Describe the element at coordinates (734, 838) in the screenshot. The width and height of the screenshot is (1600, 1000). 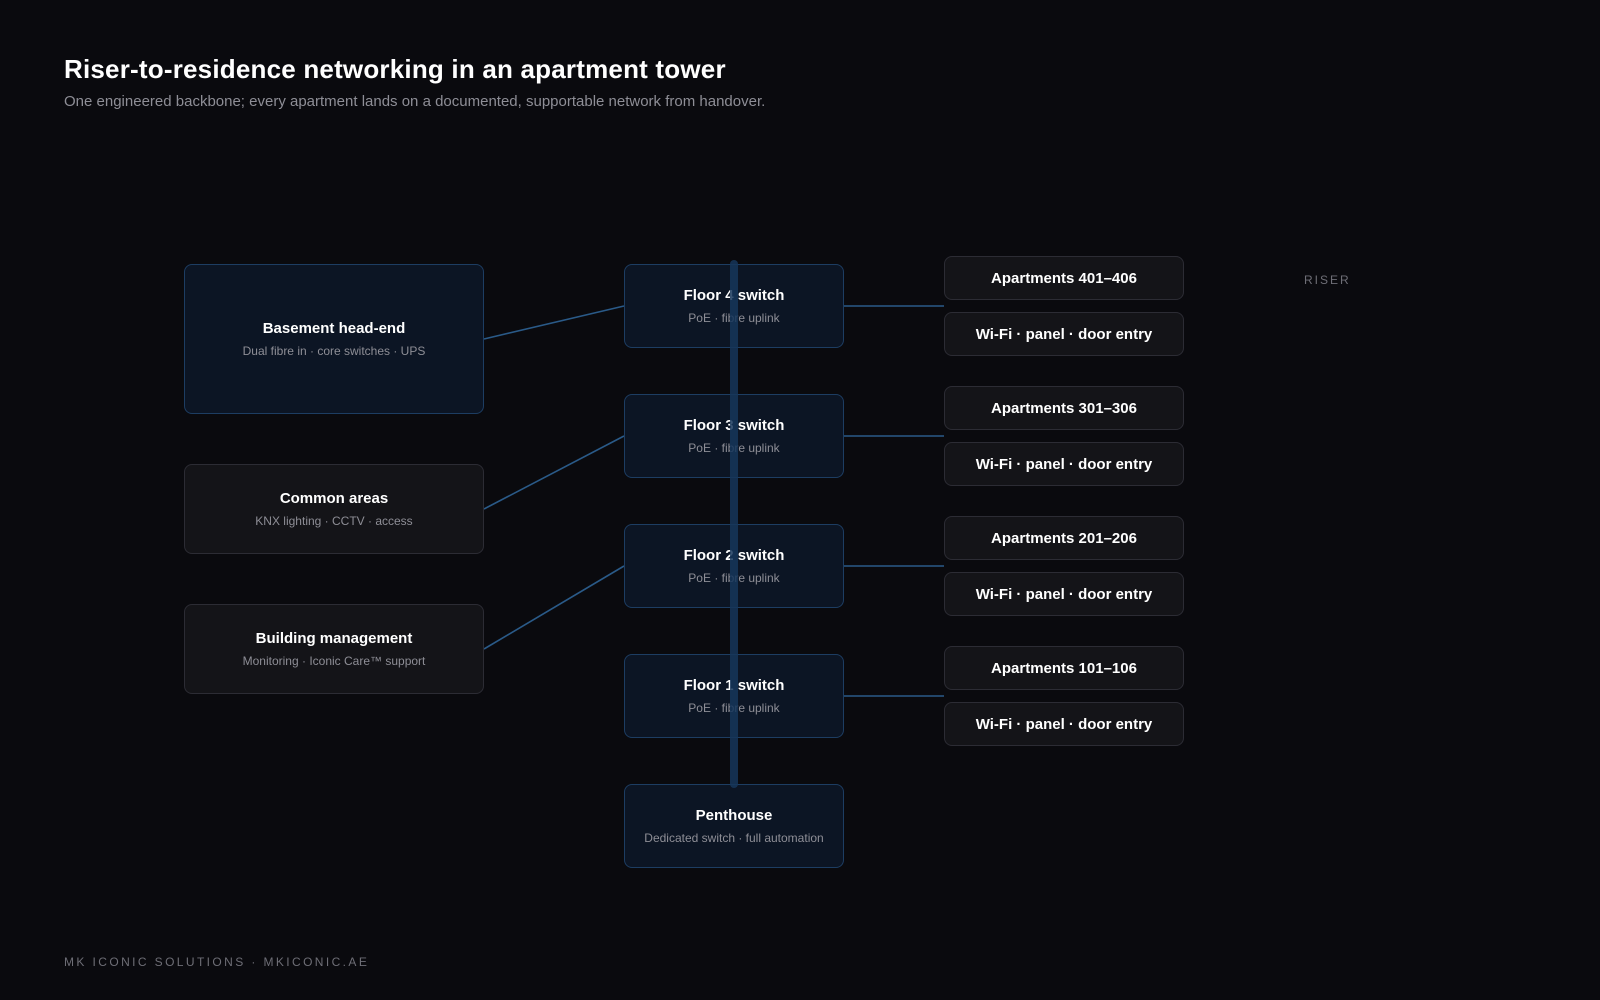
I see `node-subtitle: Dedicated switch · full automation` at that location.